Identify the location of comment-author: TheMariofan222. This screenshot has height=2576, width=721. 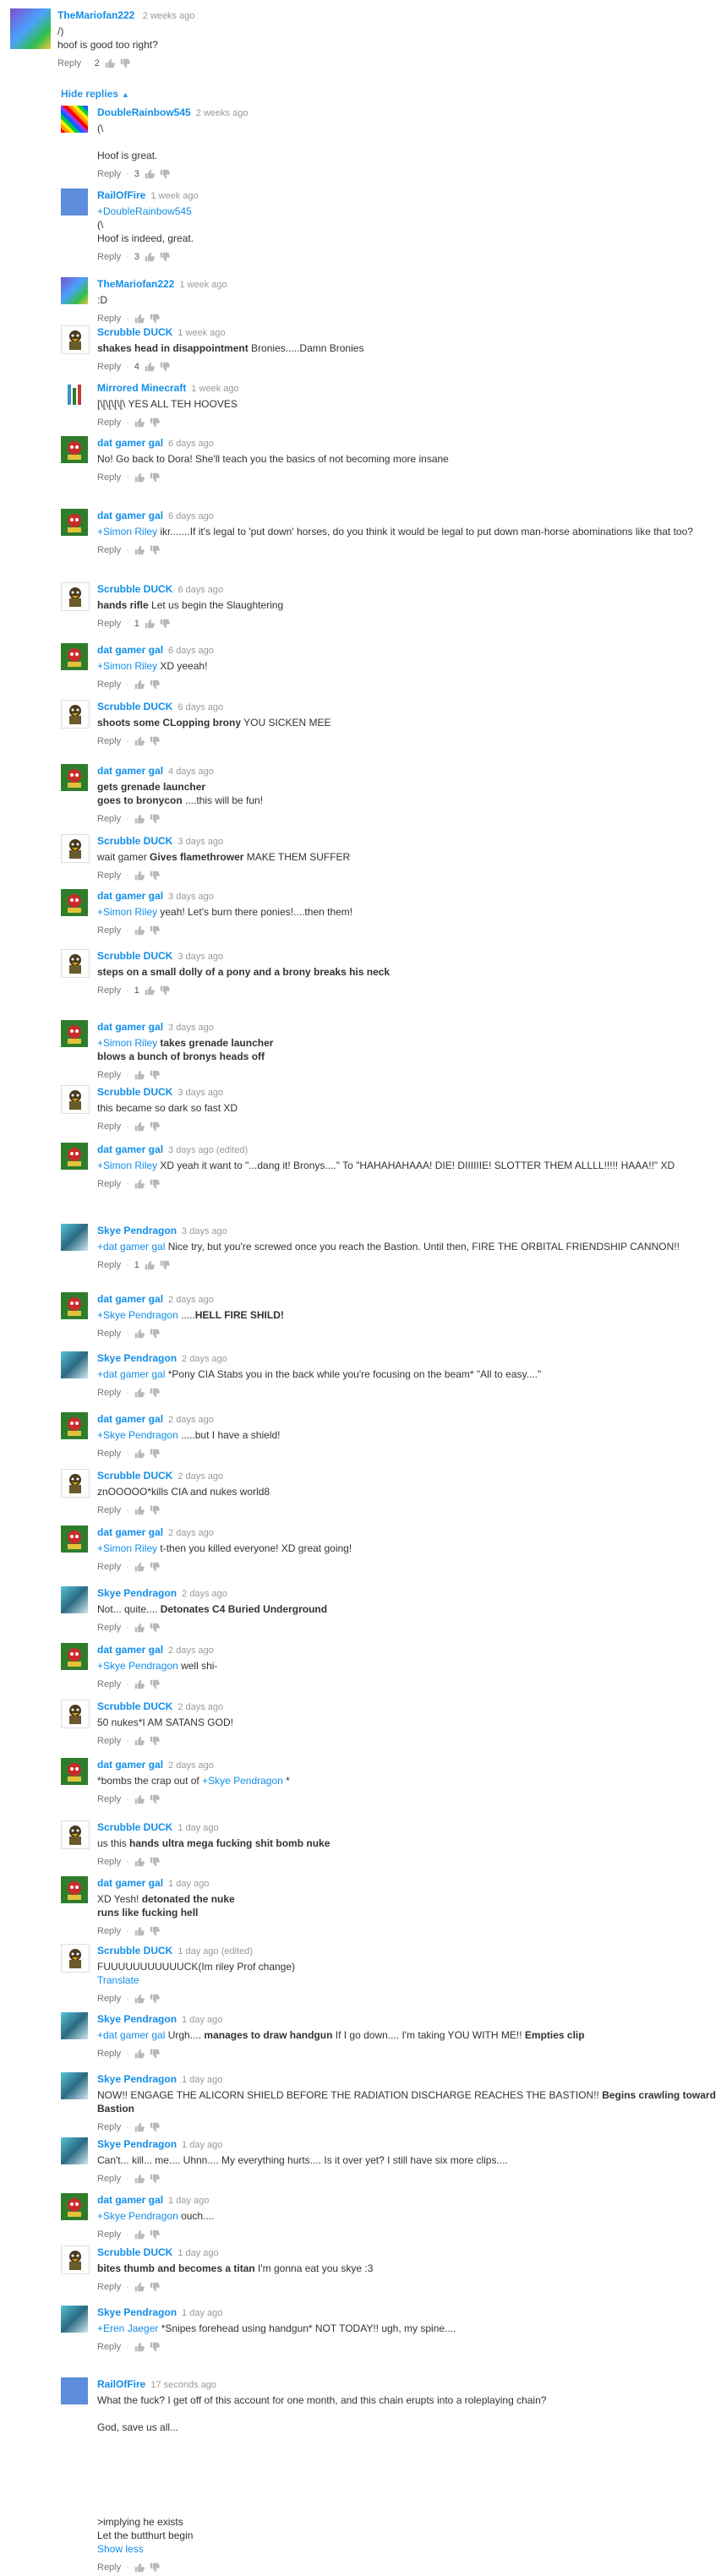
(135, 284).